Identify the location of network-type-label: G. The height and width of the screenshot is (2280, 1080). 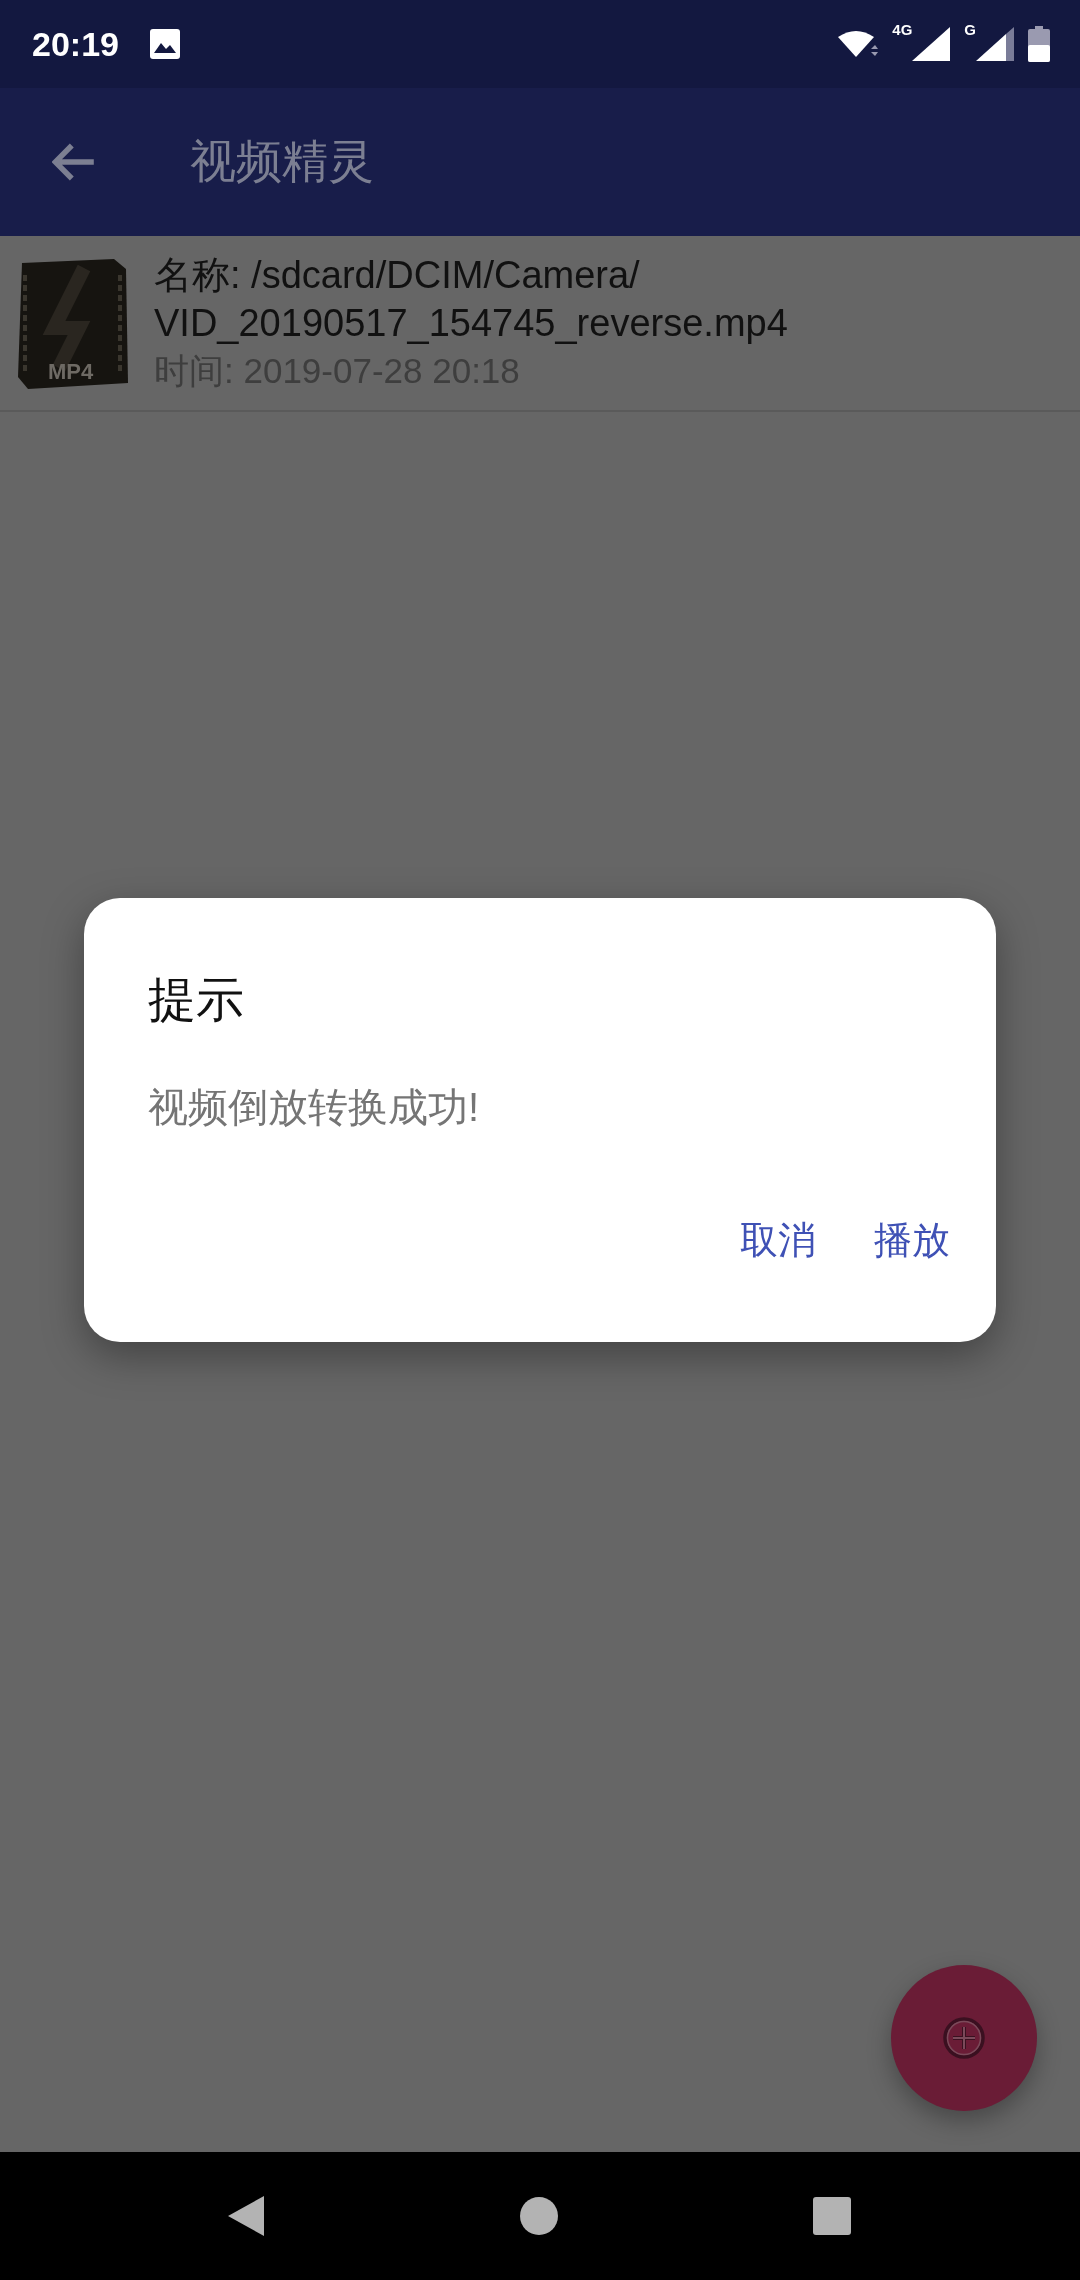
(970, 29).